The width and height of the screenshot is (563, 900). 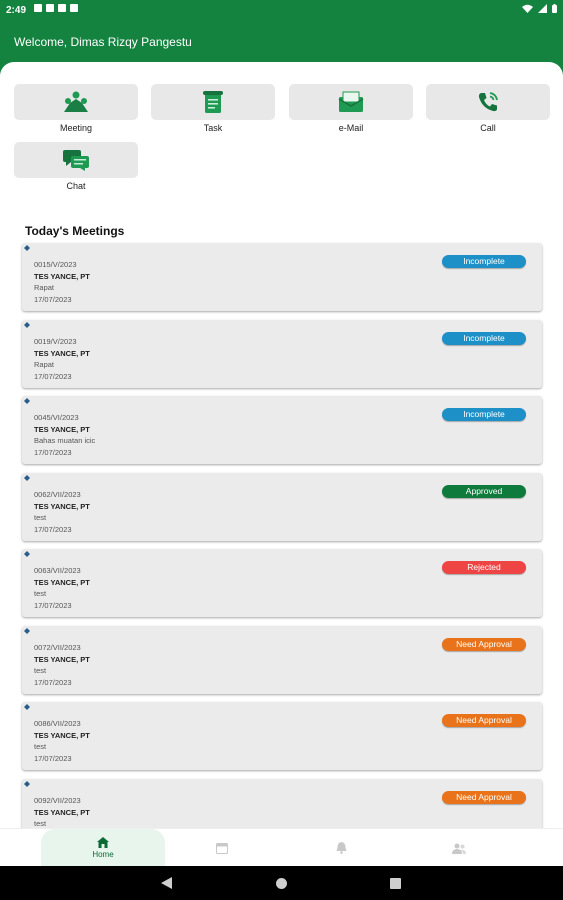 I want to click on meeting-code: 0015/V/2023, so click(x=55, y=264).